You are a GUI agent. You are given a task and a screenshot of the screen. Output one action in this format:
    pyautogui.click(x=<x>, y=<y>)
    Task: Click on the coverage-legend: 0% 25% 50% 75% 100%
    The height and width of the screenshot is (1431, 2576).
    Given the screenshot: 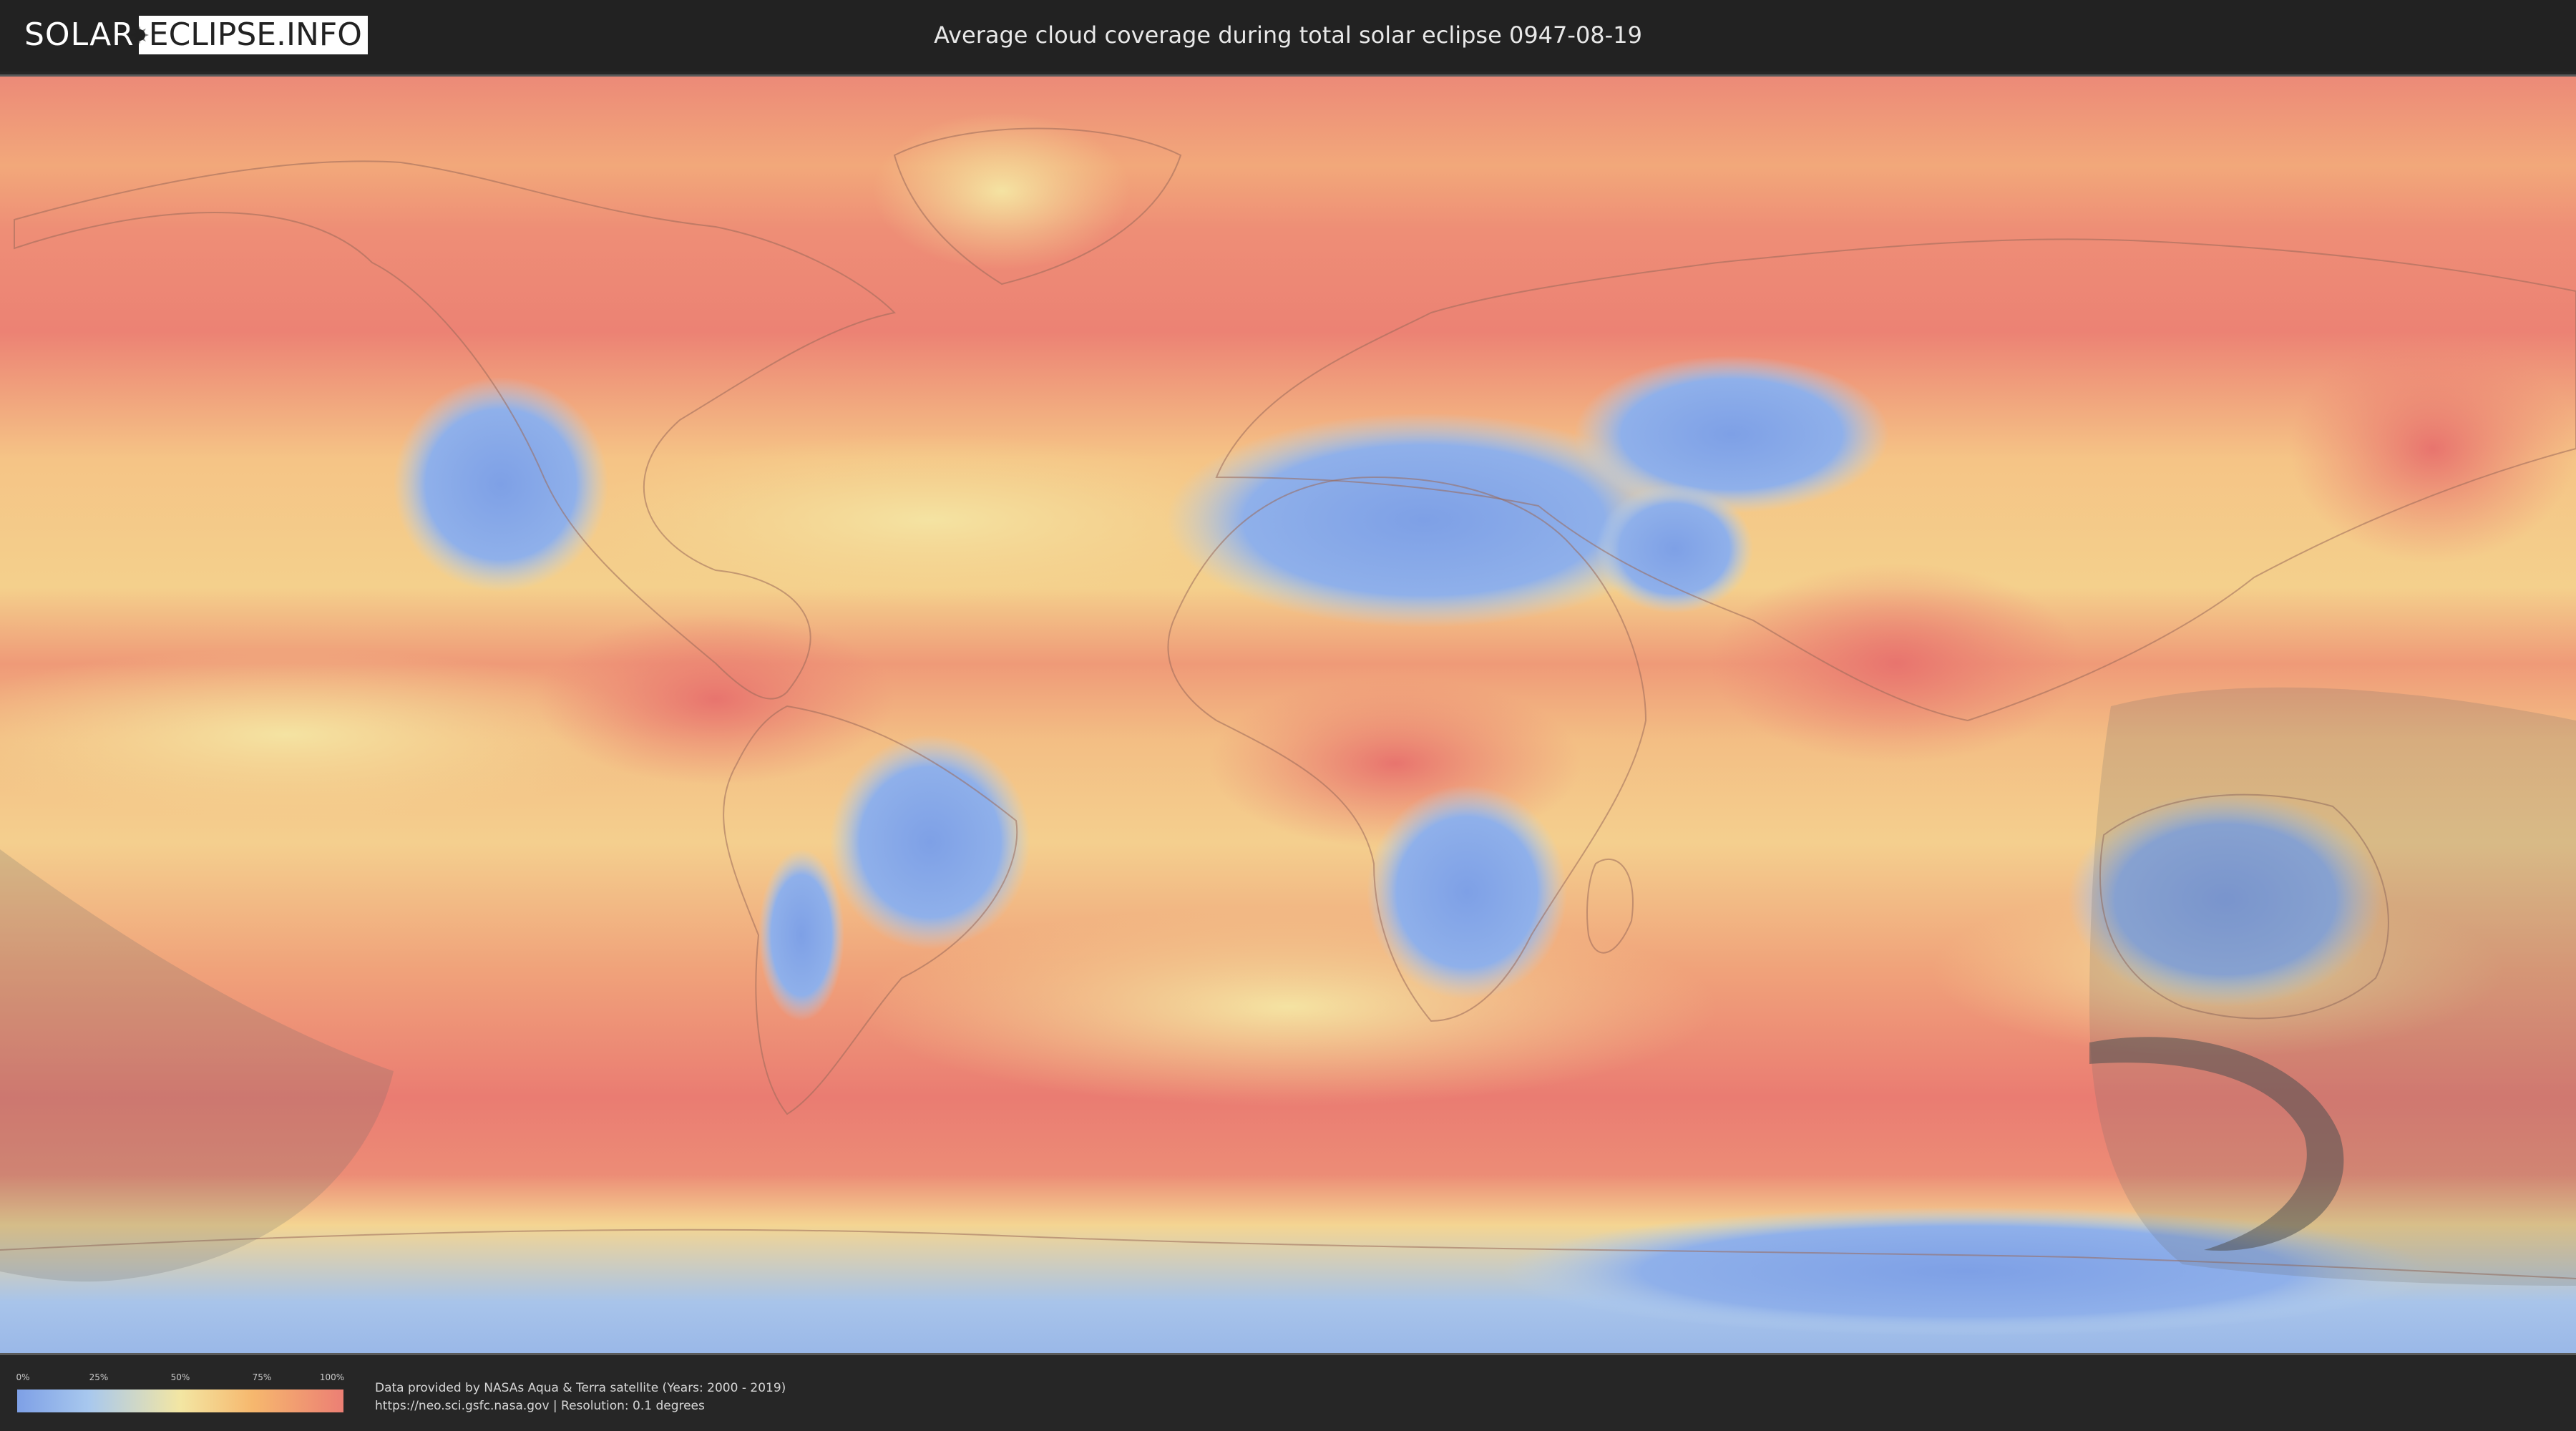 What is the action you would take?
    pyautogui.click(x=180, y=1392)
    